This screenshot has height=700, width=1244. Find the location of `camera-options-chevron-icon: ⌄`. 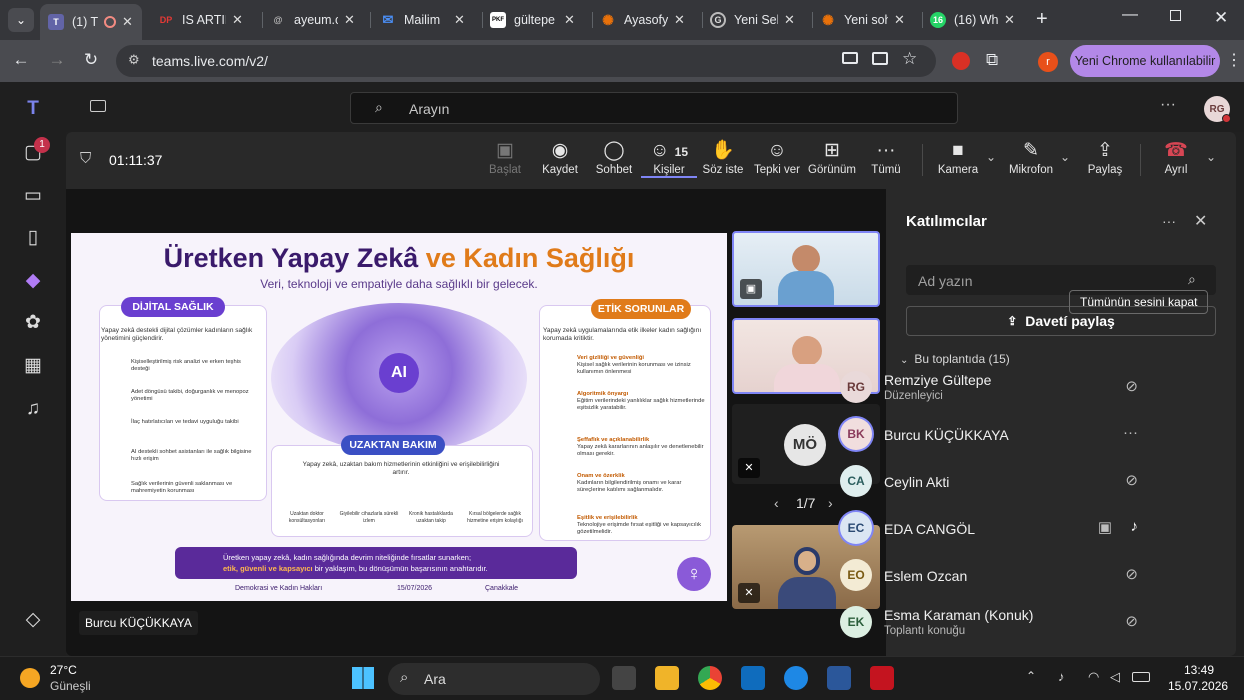

camera-options-chevron-icon: ⌄ is located at coordinates (991, 157).